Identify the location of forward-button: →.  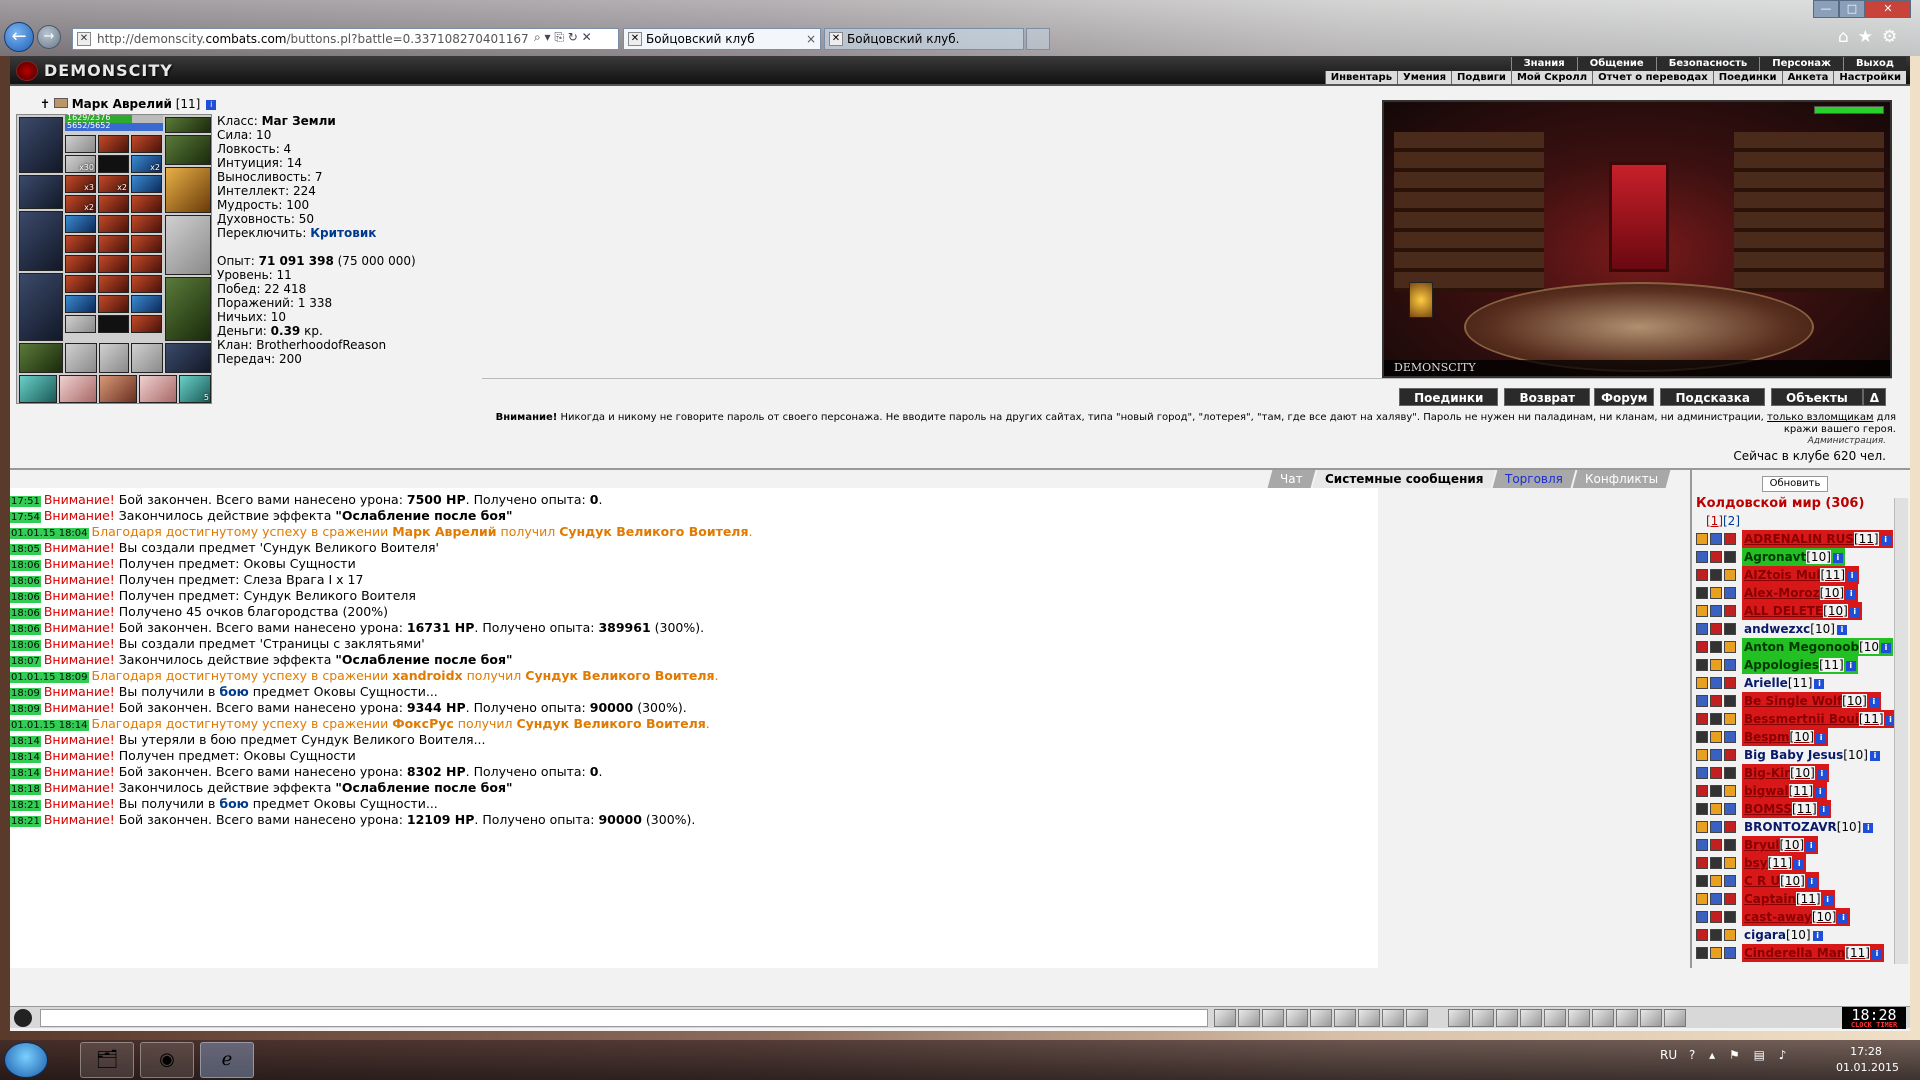
(49, 37).